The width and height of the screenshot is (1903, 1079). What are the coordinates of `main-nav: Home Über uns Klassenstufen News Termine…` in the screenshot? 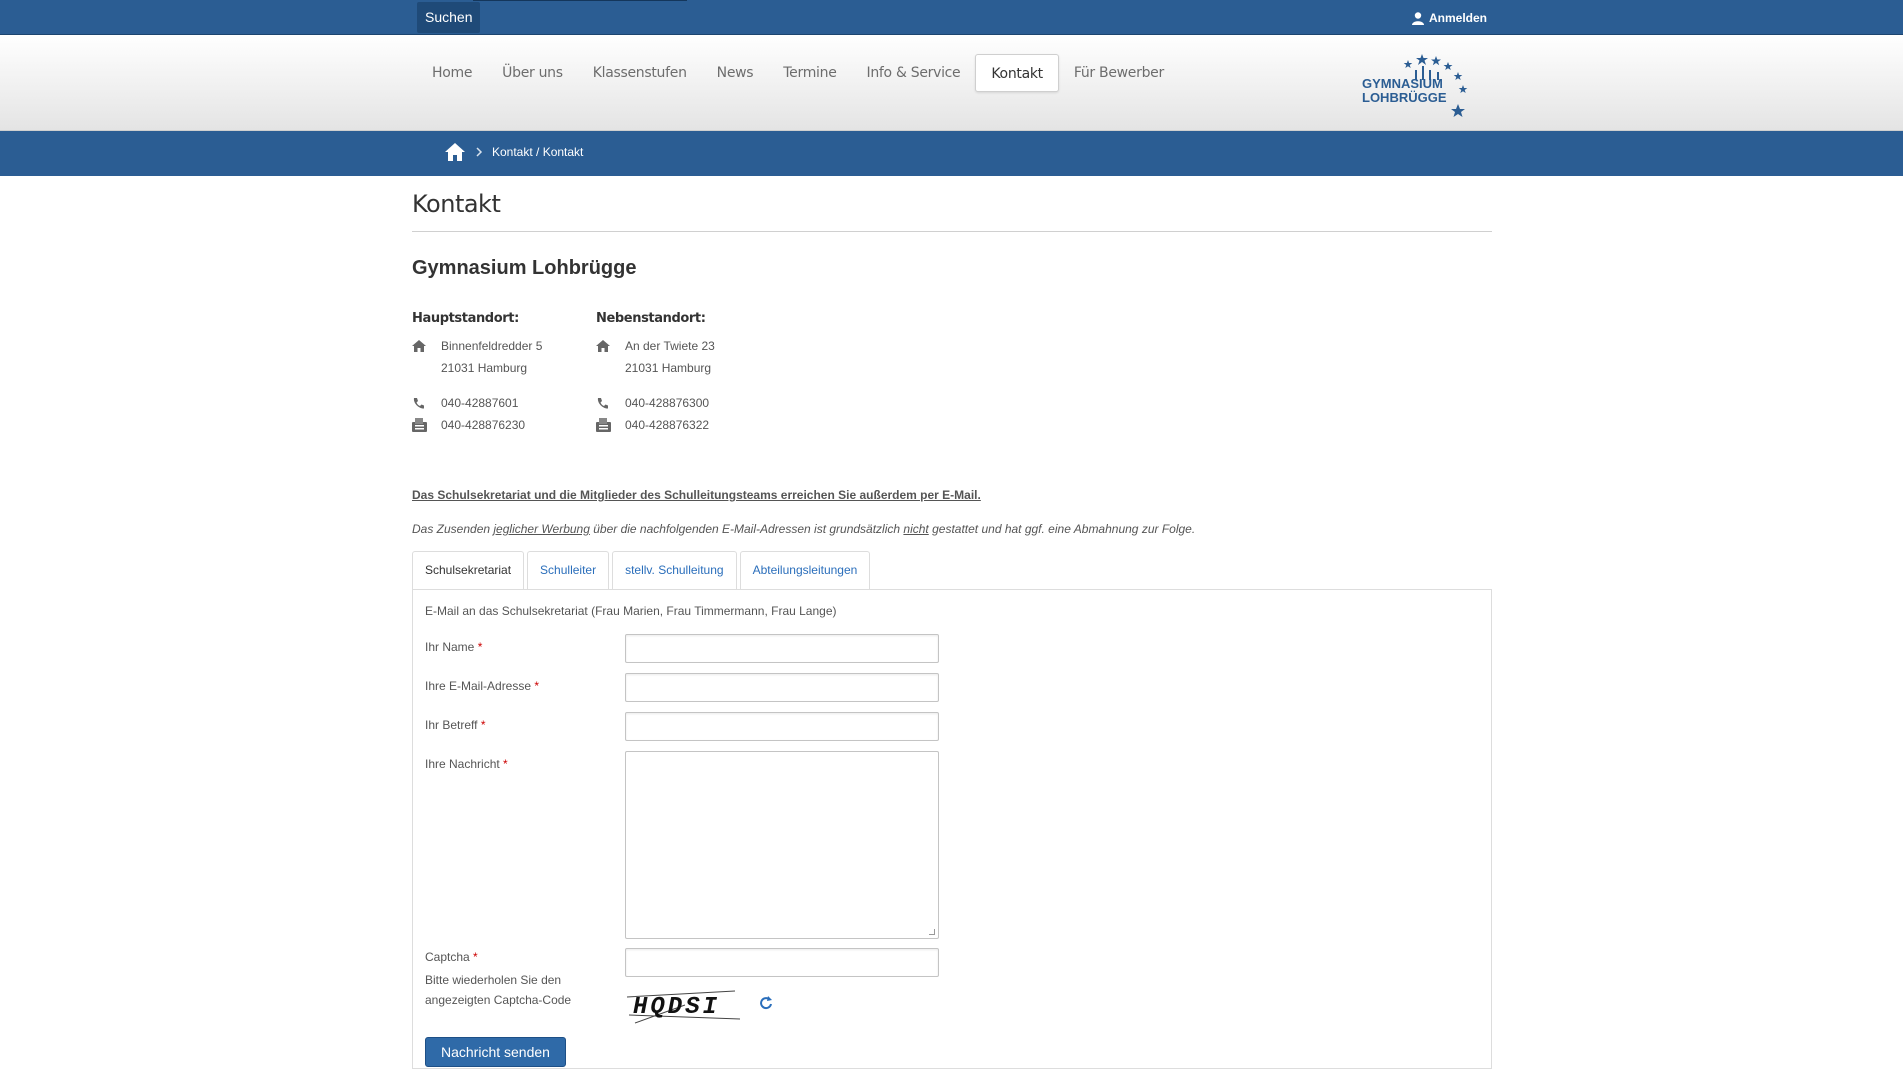 It's located at (798, 73).